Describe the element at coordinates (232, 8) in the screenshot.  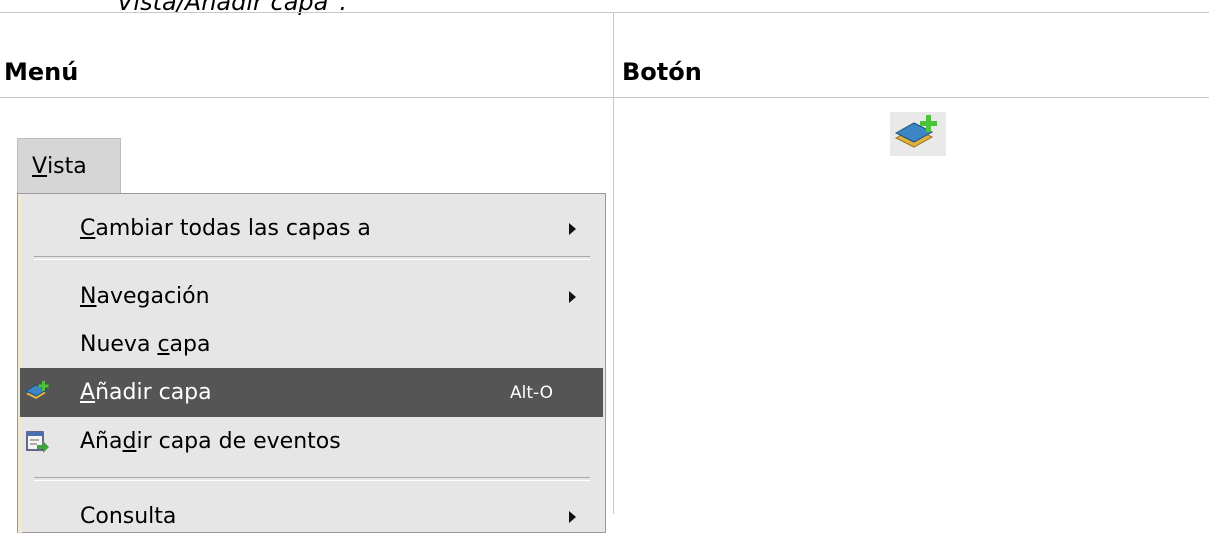
I see `caption-text: Vista/Añadir capa".` at that location.